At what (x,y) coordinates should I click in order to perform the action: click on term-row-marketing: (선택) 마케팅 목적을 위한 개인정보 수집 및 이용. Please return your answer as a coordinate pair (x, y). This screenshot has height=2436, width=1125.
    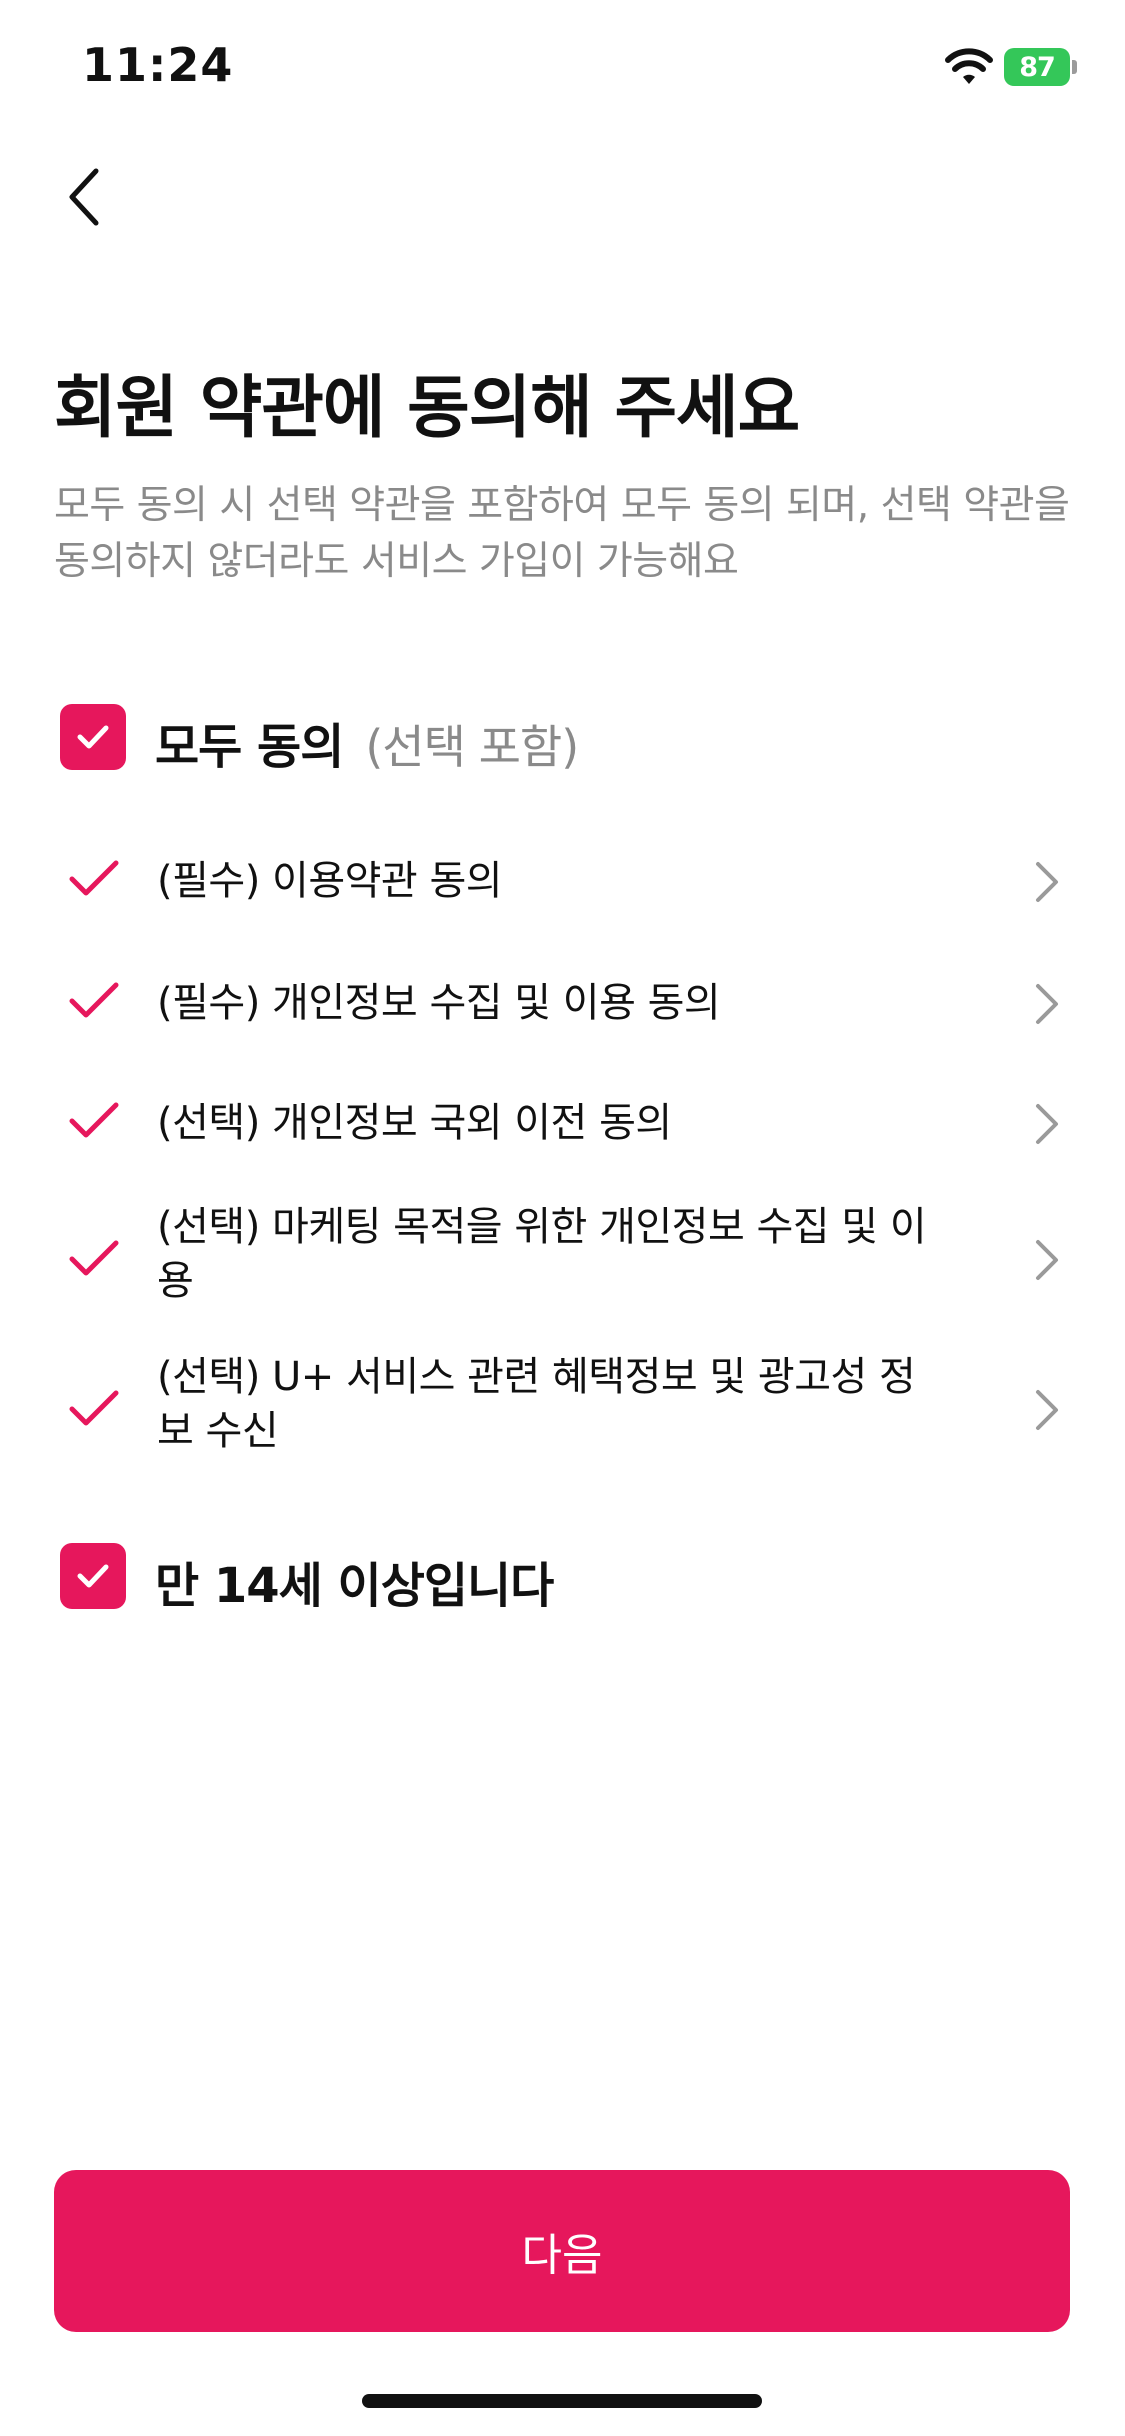
    Looking at the image, I should click on (562, 1260).